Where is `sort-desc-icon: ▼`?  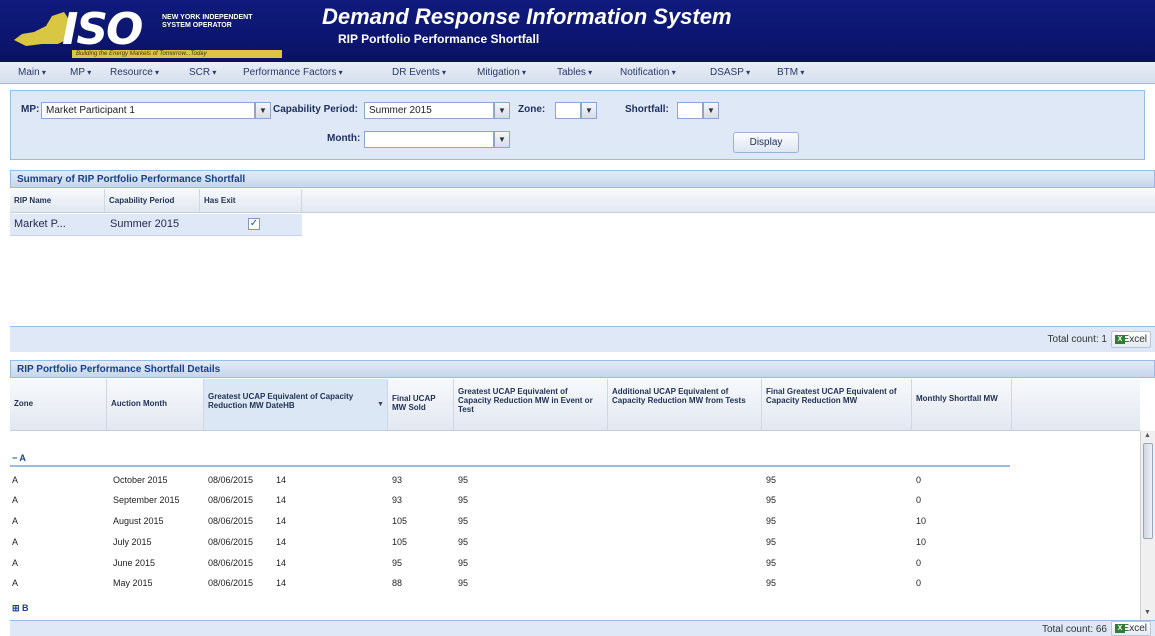 sort-desc-icon: ▼ is located at coordinates (380, 404).